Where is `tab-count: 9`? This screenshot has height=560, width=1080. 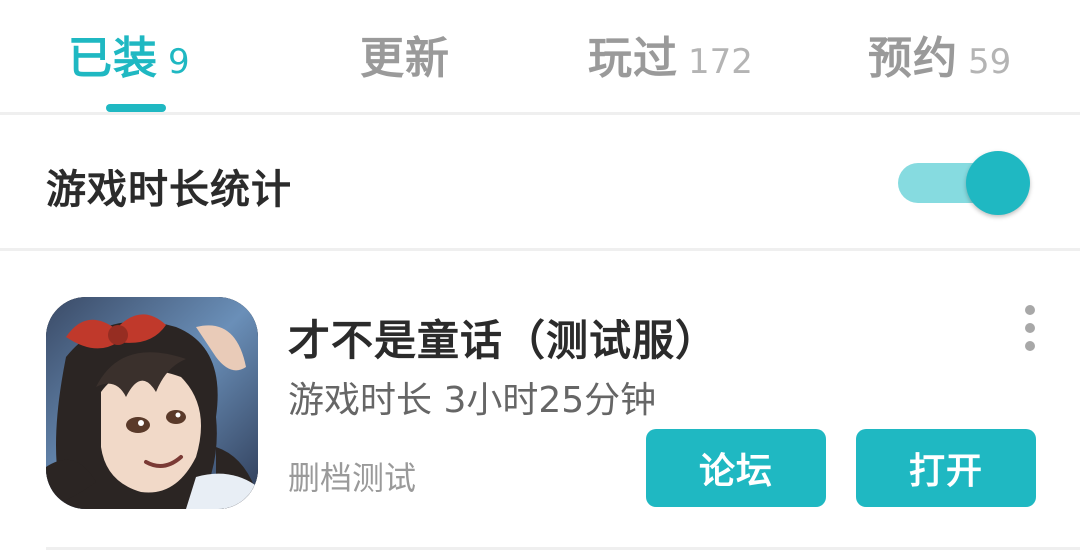
tab-count: 9 is located at coordinates (179, 62).